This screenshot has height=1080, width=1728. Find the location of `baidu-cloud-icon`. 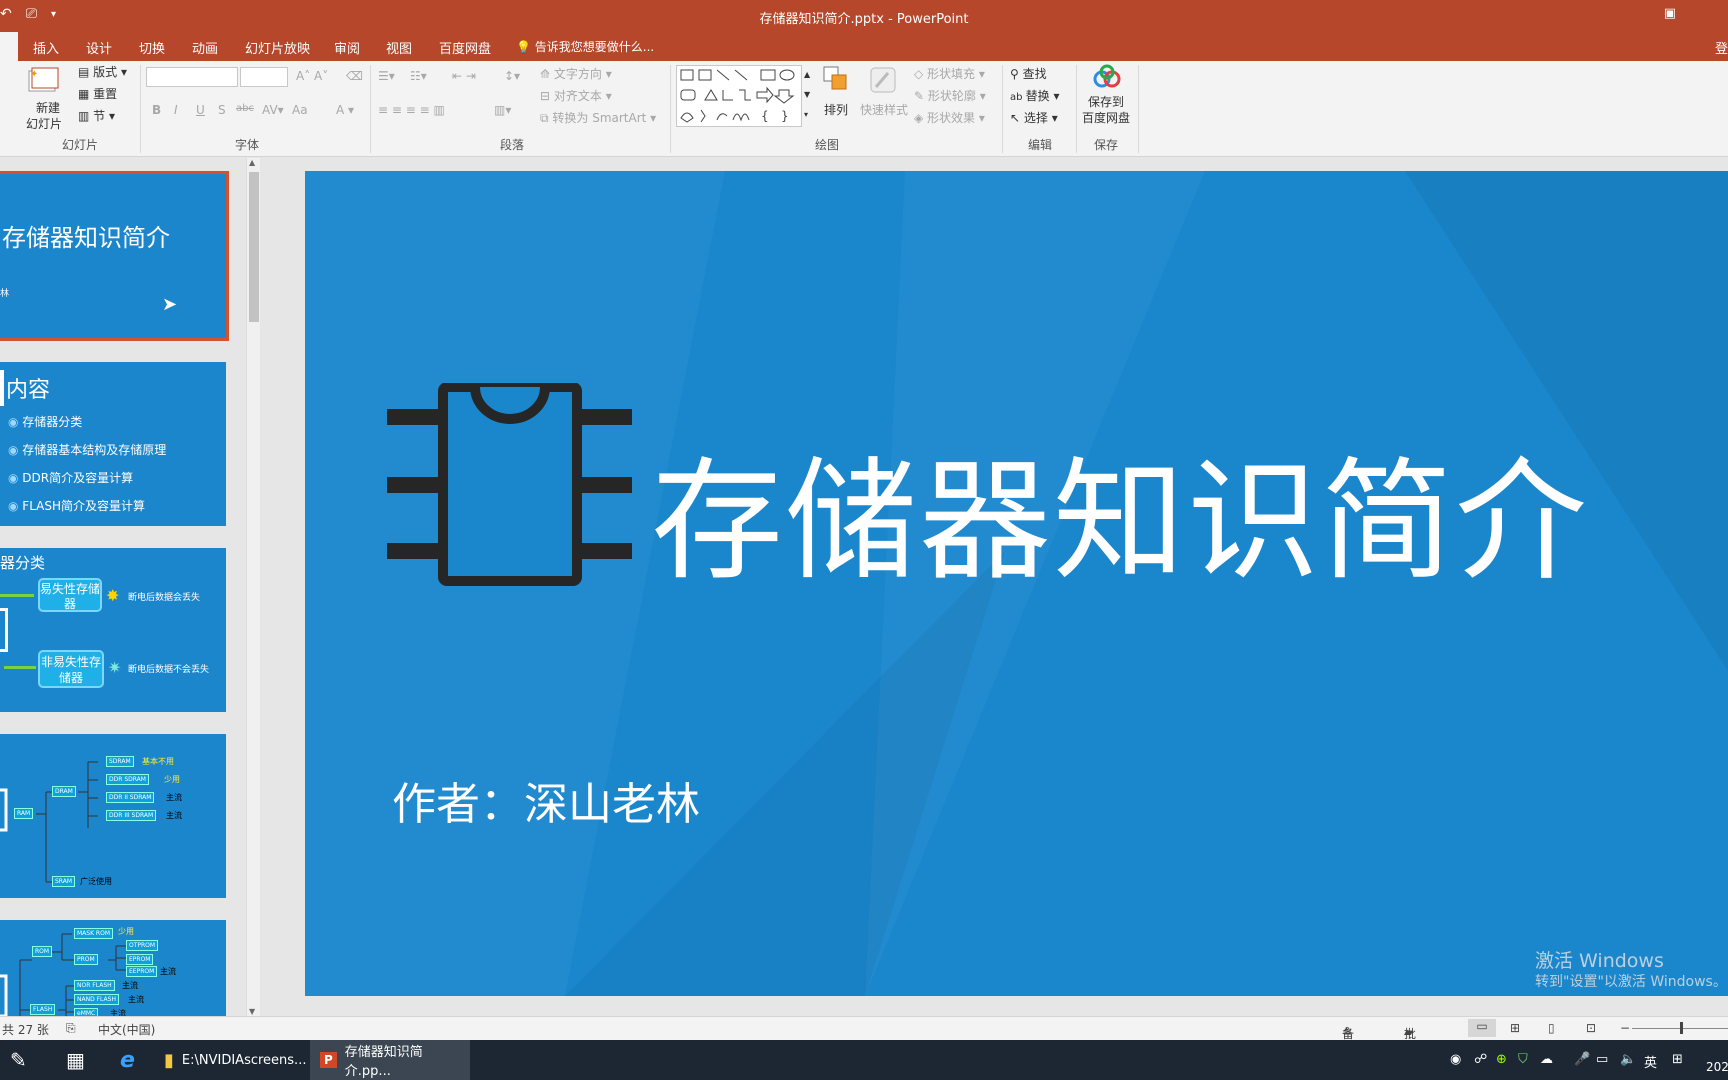

baidu-cloud-icon is located at coordinates (1107, 78).